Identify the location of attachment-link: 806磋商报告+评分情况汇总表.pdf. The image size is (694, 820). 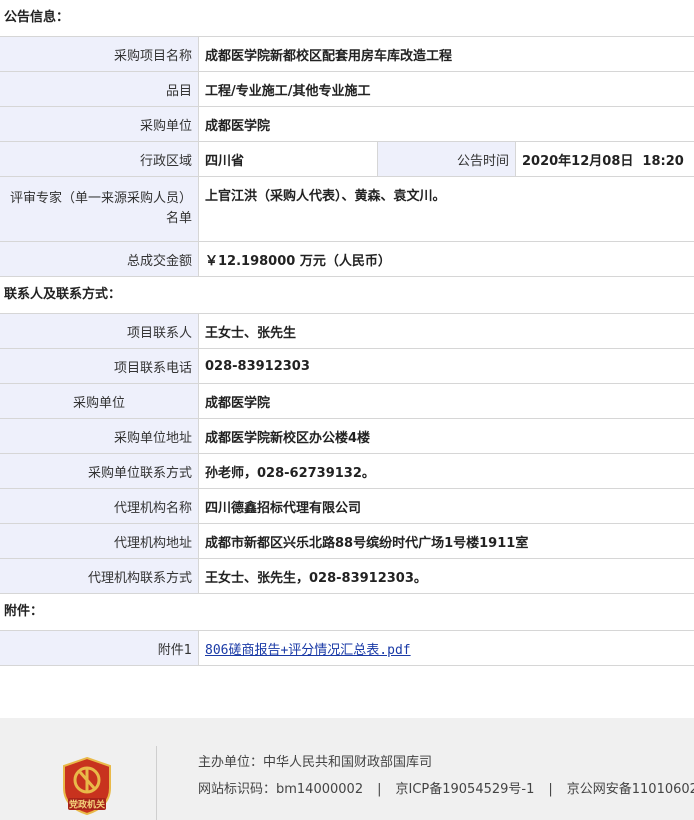
(308, 650).